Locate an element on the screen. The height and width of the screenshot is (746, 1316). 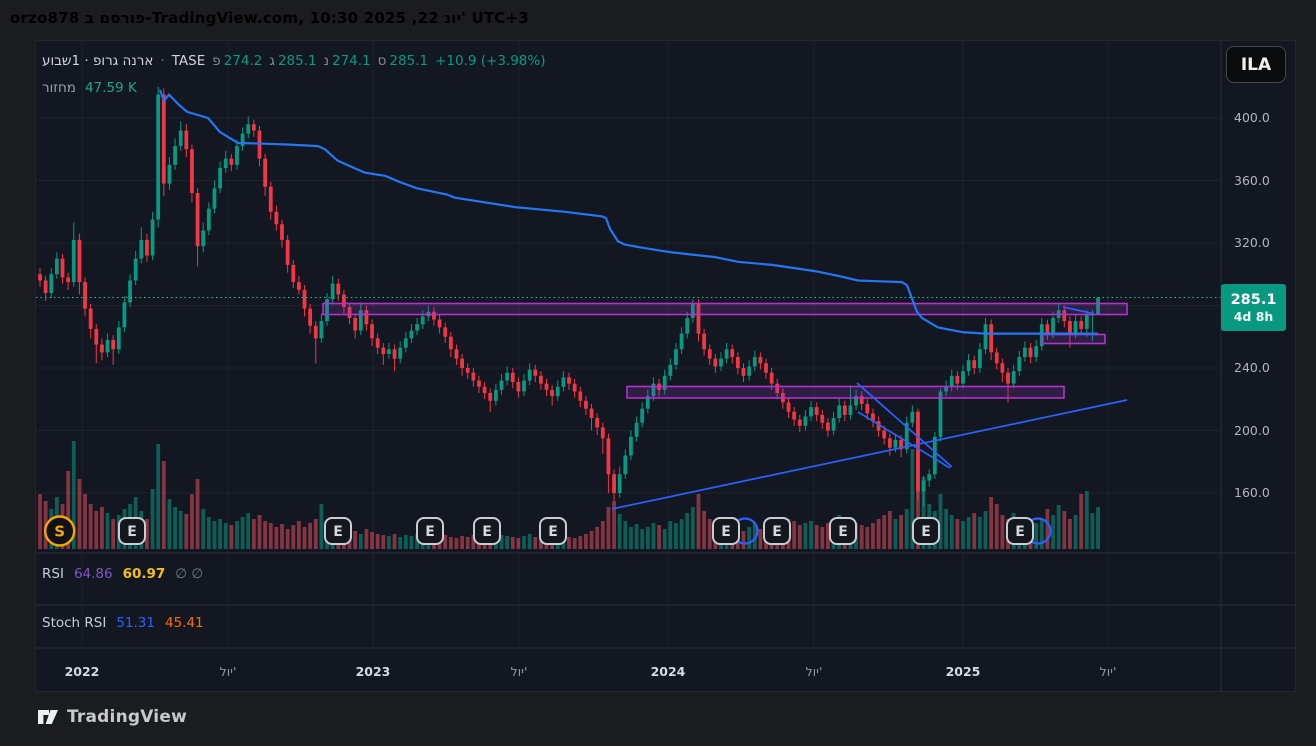
tradingview-watermark: TradingView is located at coordinates (111, 717).